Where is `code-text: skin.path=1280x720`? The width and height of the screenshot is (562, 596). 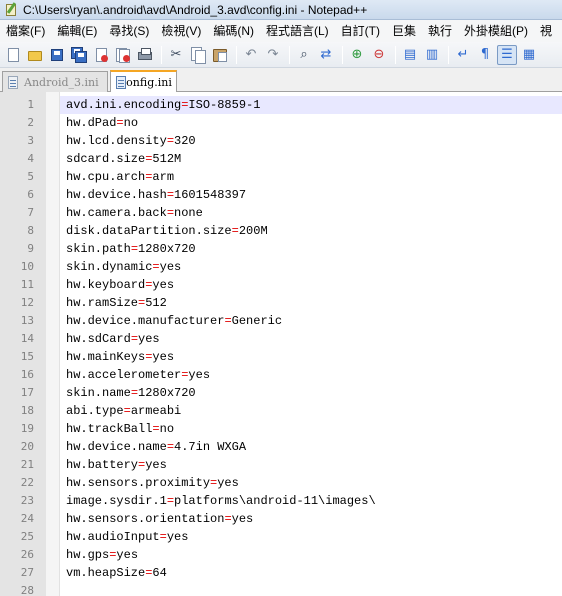
code-text: skin.path=1280x720 is located at coordinates (131, 249).